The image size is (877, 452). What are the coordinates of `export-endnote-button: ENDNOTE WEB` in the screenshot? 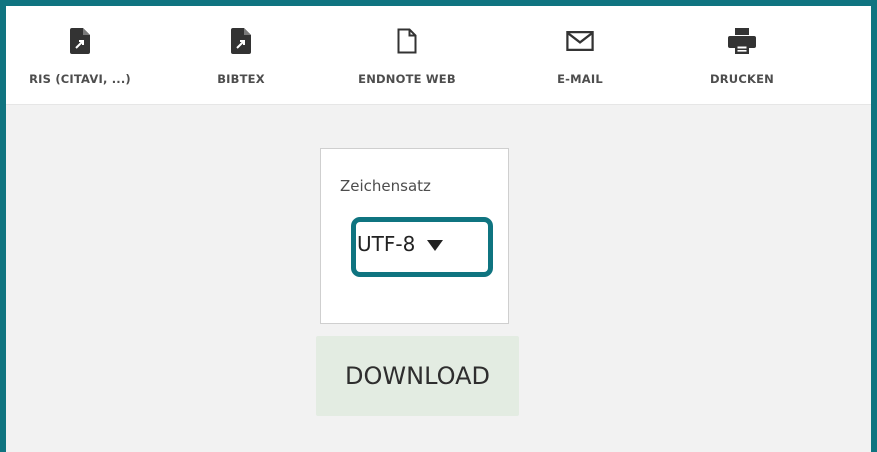 It's located at (407, 55).